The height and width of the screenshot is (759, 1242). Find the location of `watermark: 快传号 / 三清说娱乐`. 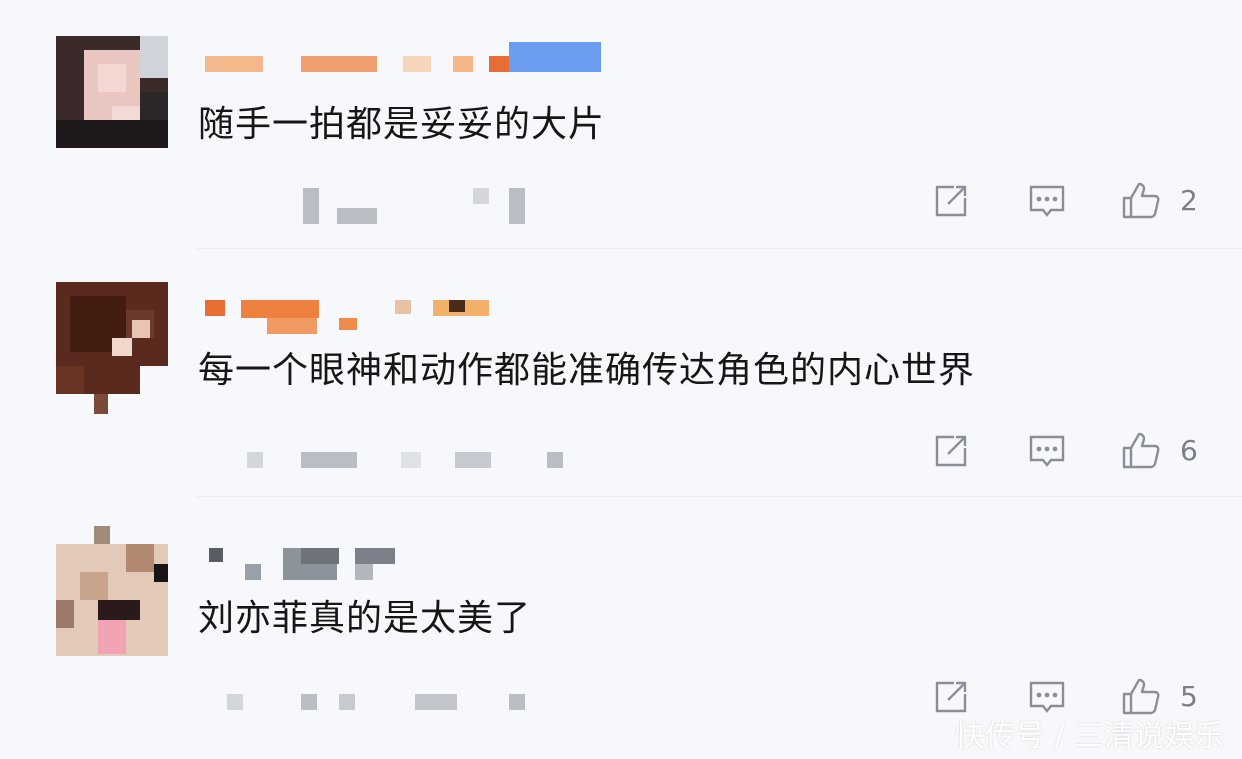

watermark: 快传号 / 三清说娱乐 is located at coordinates (1089, 736).